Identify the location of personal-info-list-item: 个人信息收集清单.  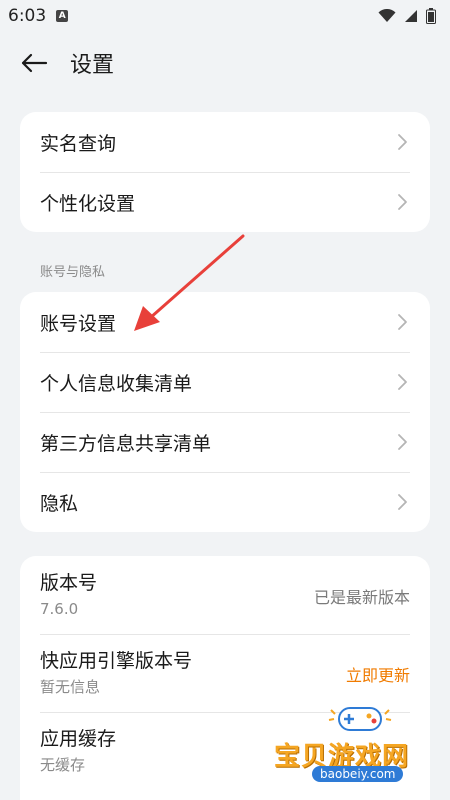
(225, 382).